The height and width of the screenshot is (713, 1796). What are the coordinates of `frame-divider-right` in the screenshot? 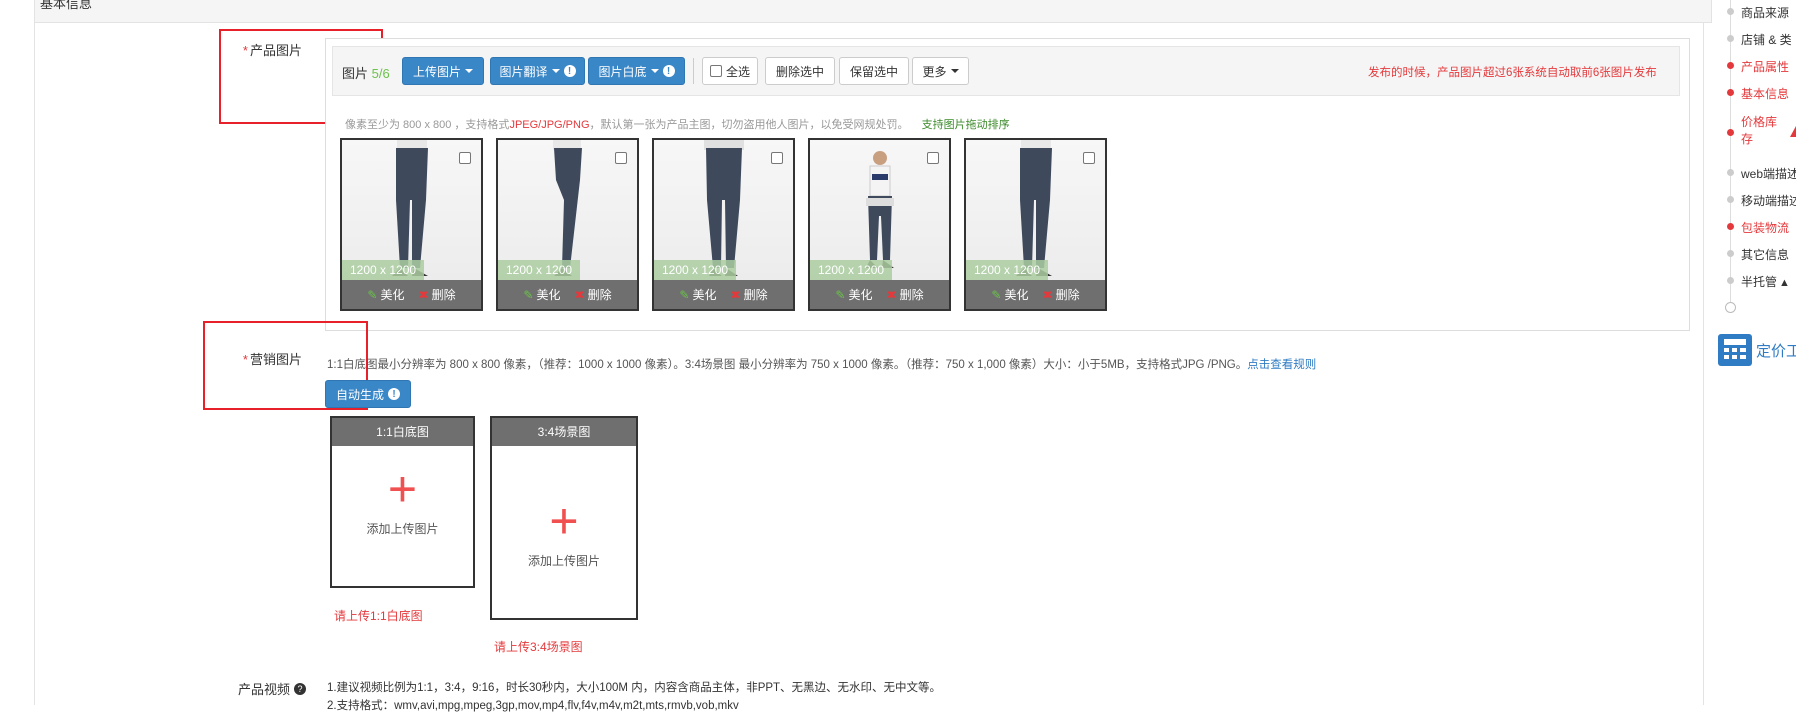 It's located at (1703, 363).